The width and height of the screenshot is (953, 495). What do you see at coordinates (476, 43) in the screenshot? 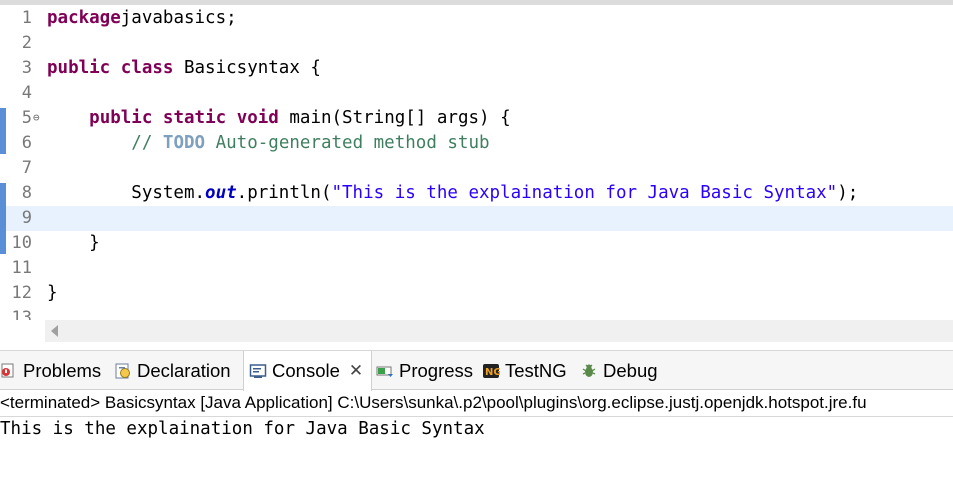
I see `code-line-2: 2` at bounding box center [476, 43].